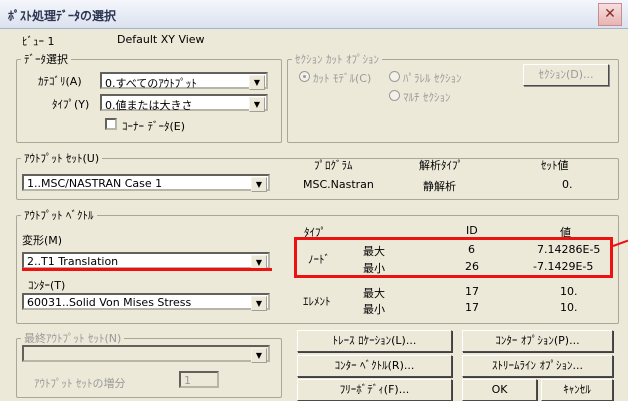 Image resolution: width=628 pixels, height=401 pixels. I want to click on element-min-label: 最小, so click(374, 309).